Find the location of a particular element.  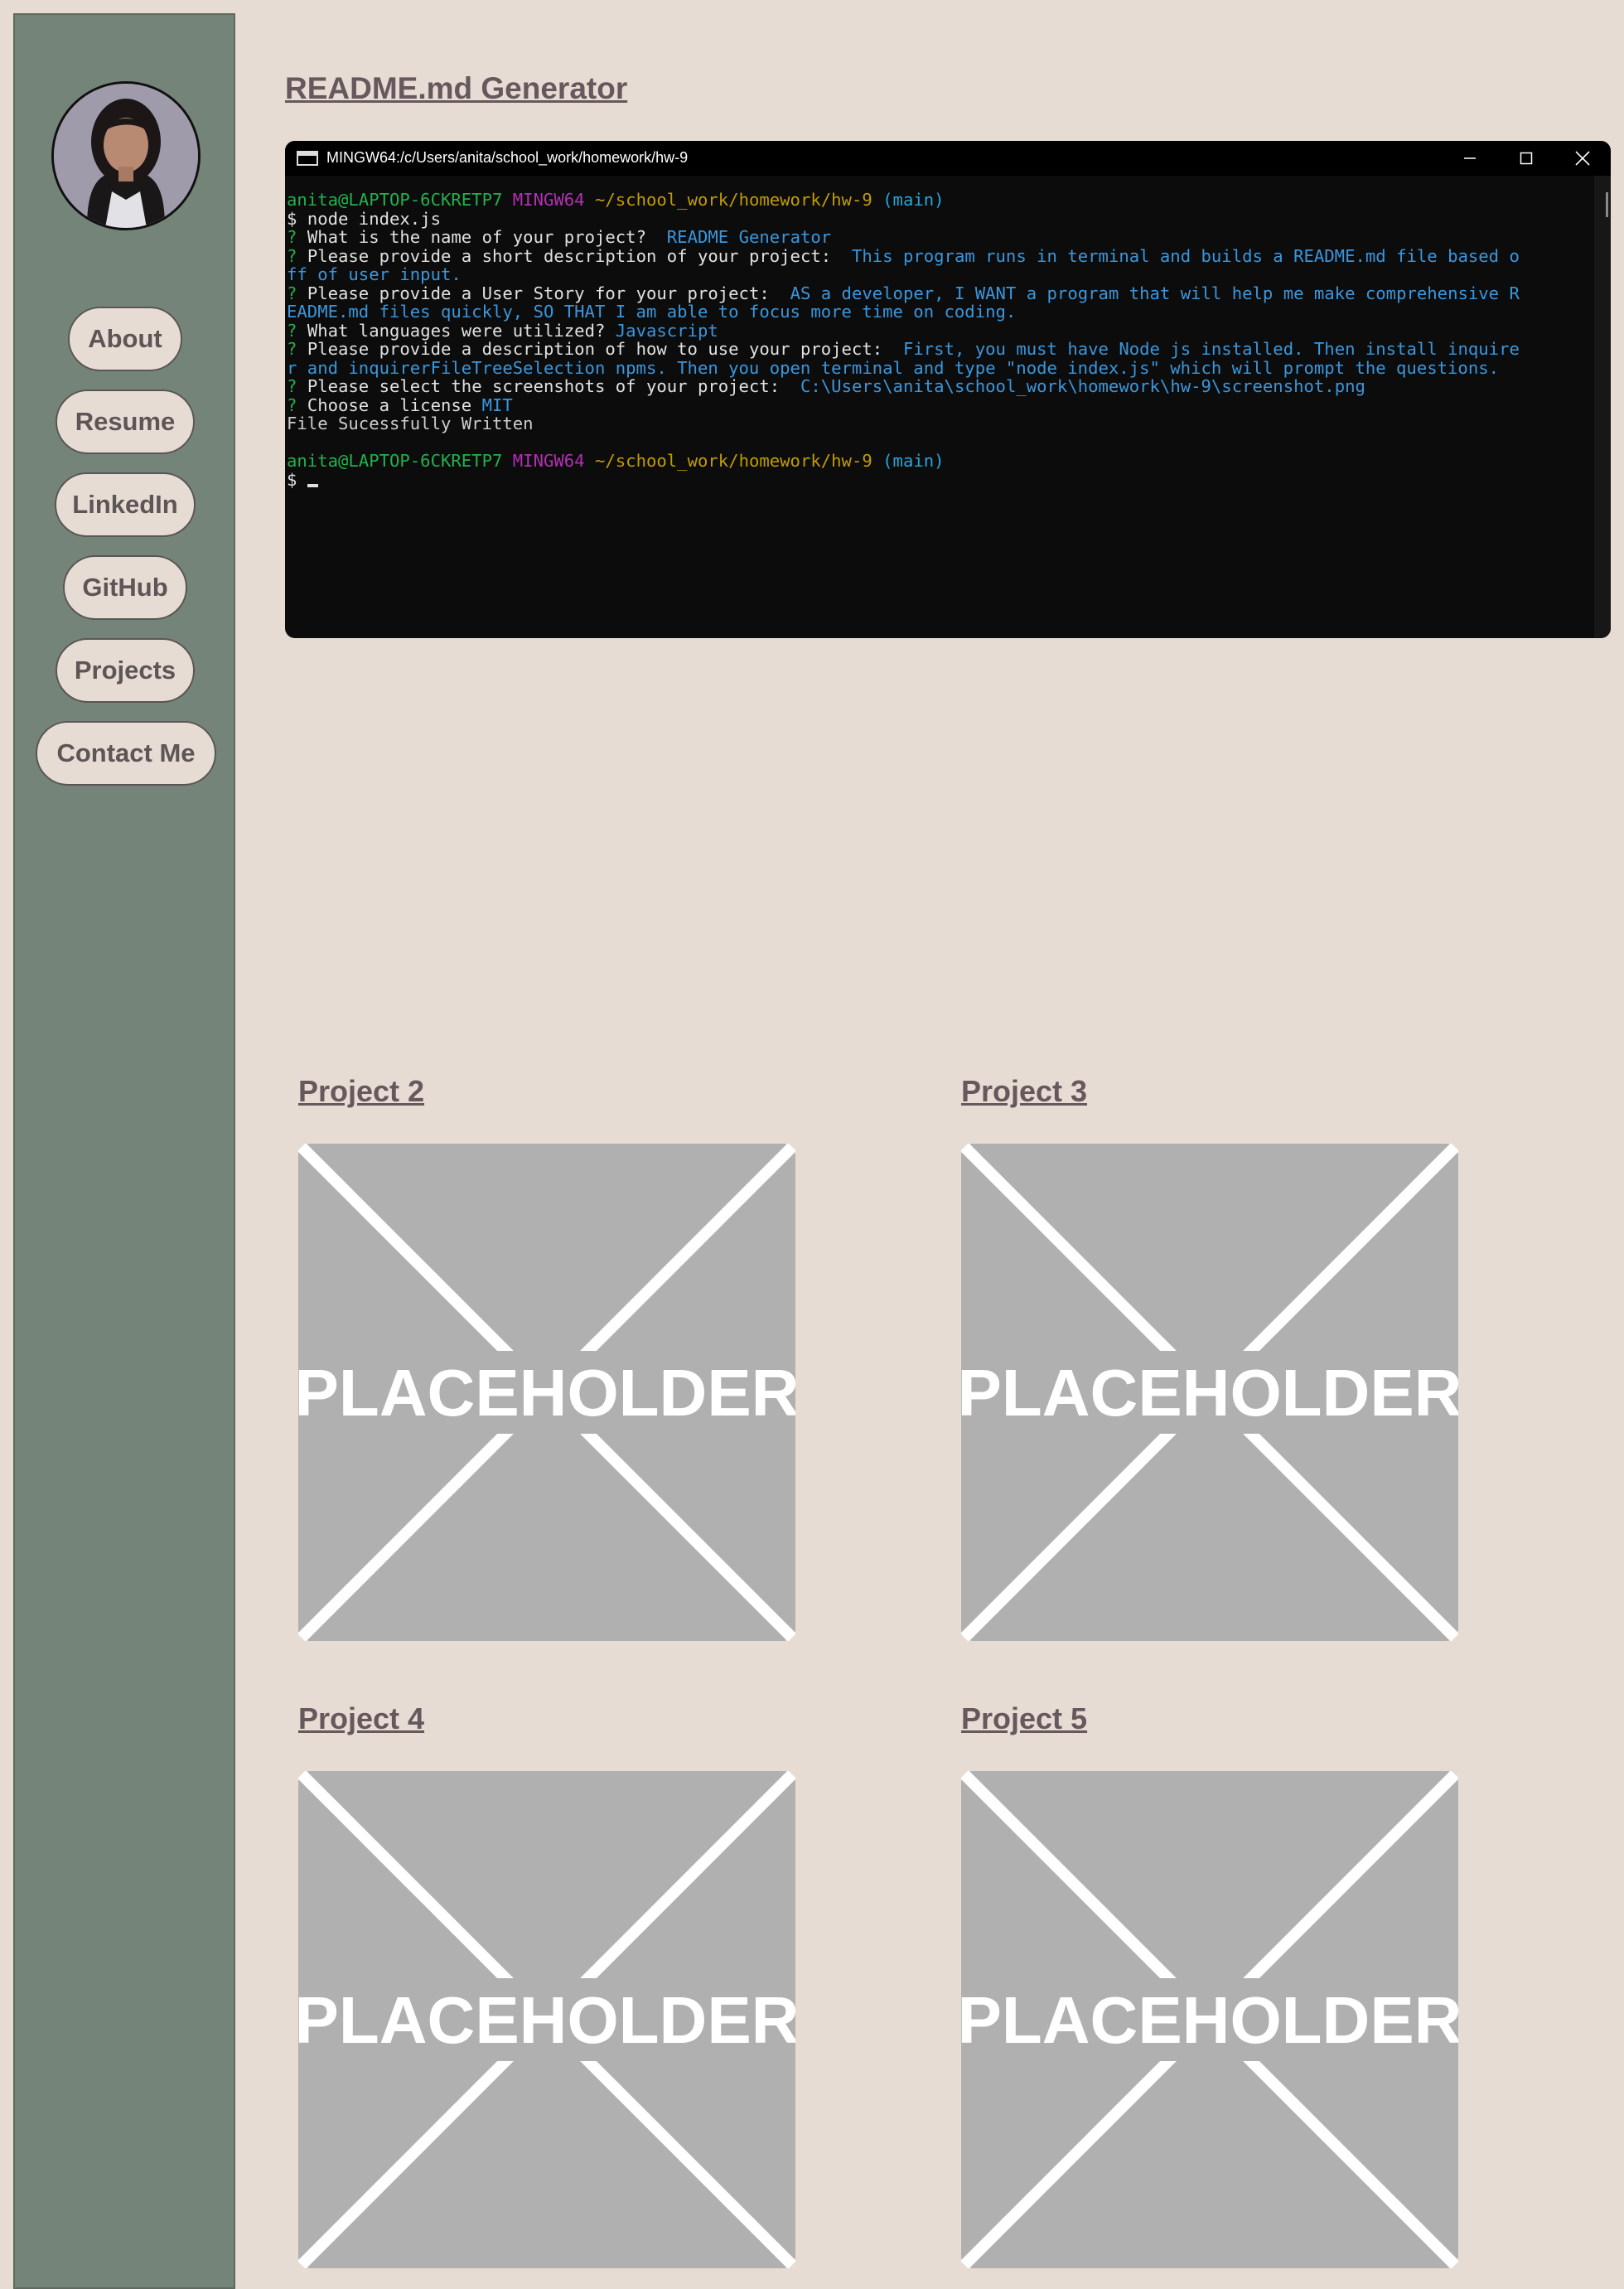

project-3-placeholder-image: PLACEHOLDER is located at coordinates (1210, 1392).